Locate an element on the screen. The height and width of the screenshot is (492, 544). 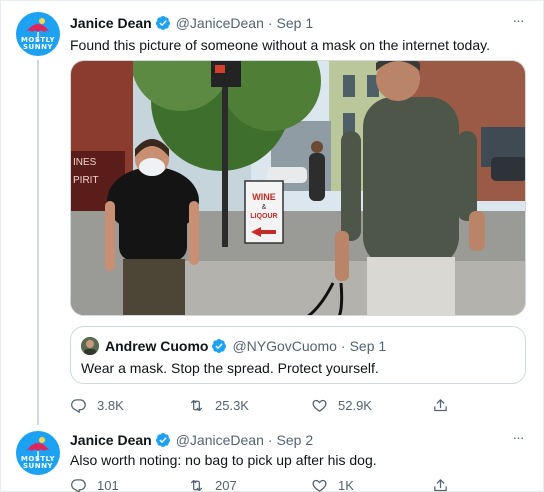
person-icon is located at coordinates (90, 346).